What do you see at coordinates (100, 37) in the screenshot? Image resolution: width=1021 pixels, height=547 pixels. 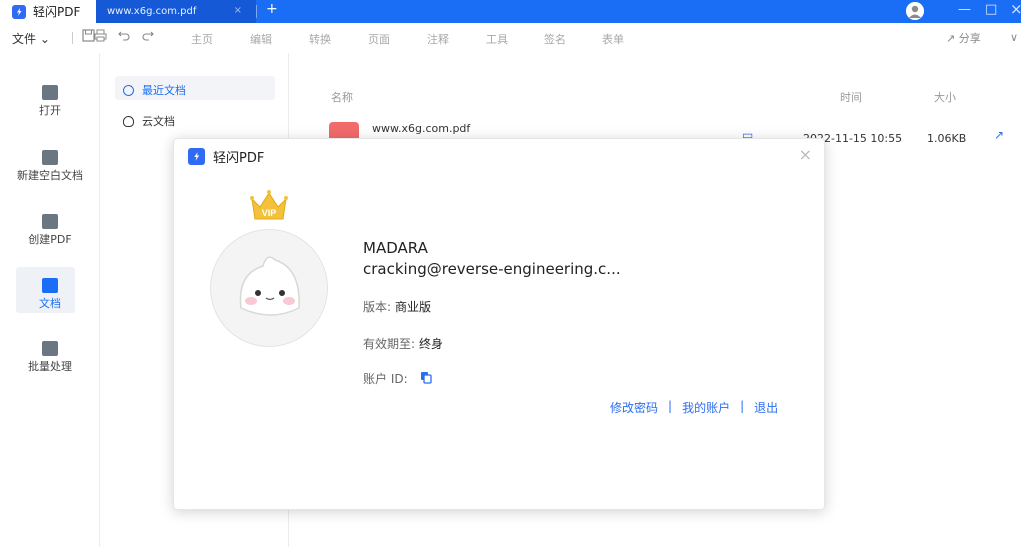 I see `print-icon` at bounding box center [100, 37].